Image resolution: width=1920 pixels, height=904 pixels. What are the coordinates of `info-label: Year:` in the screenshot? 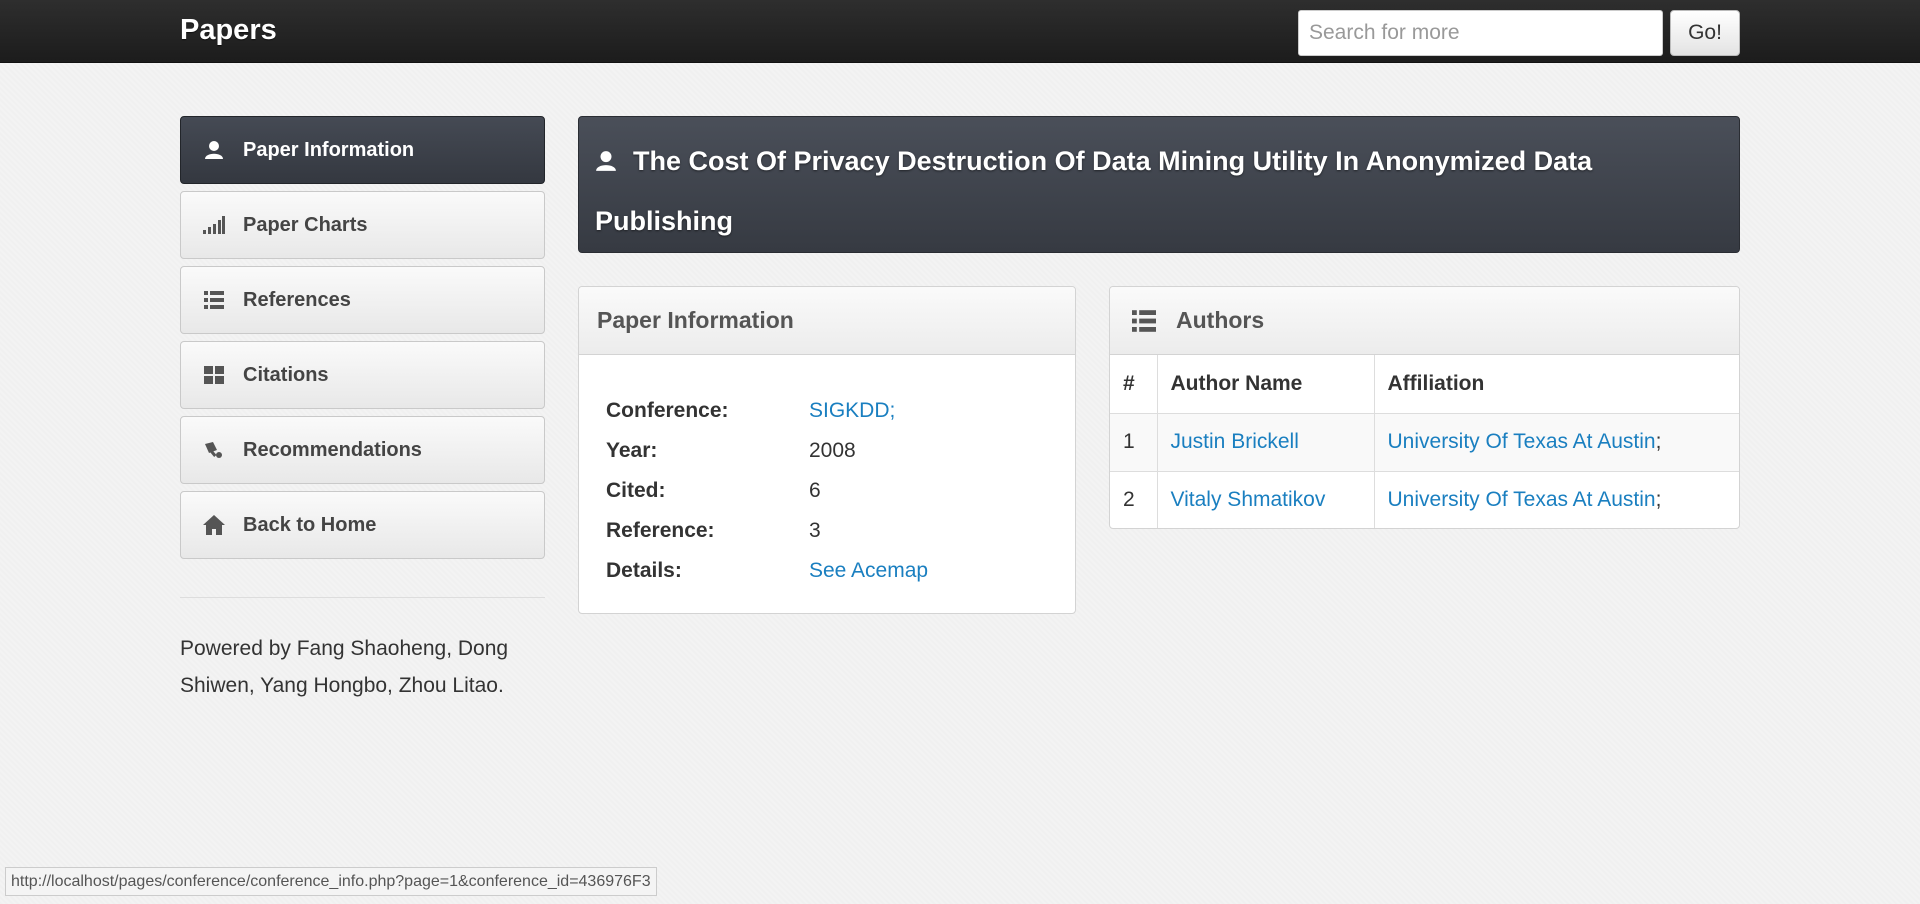 It's located at (632, 450).